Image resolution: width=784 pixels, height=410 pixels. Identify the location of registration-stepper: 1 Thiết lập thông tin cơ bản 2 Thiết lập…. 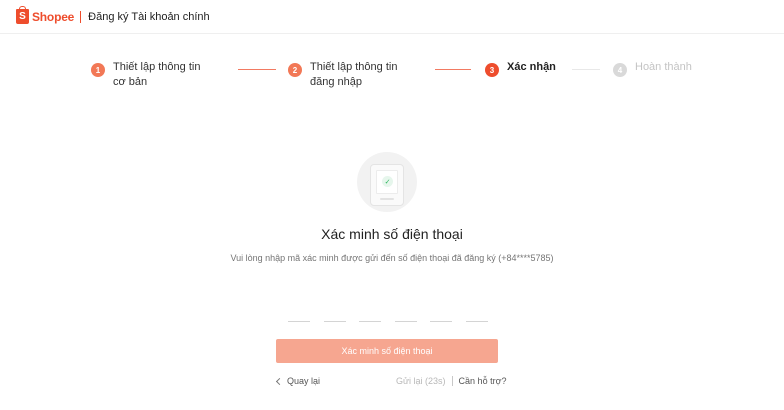
(392, 80).